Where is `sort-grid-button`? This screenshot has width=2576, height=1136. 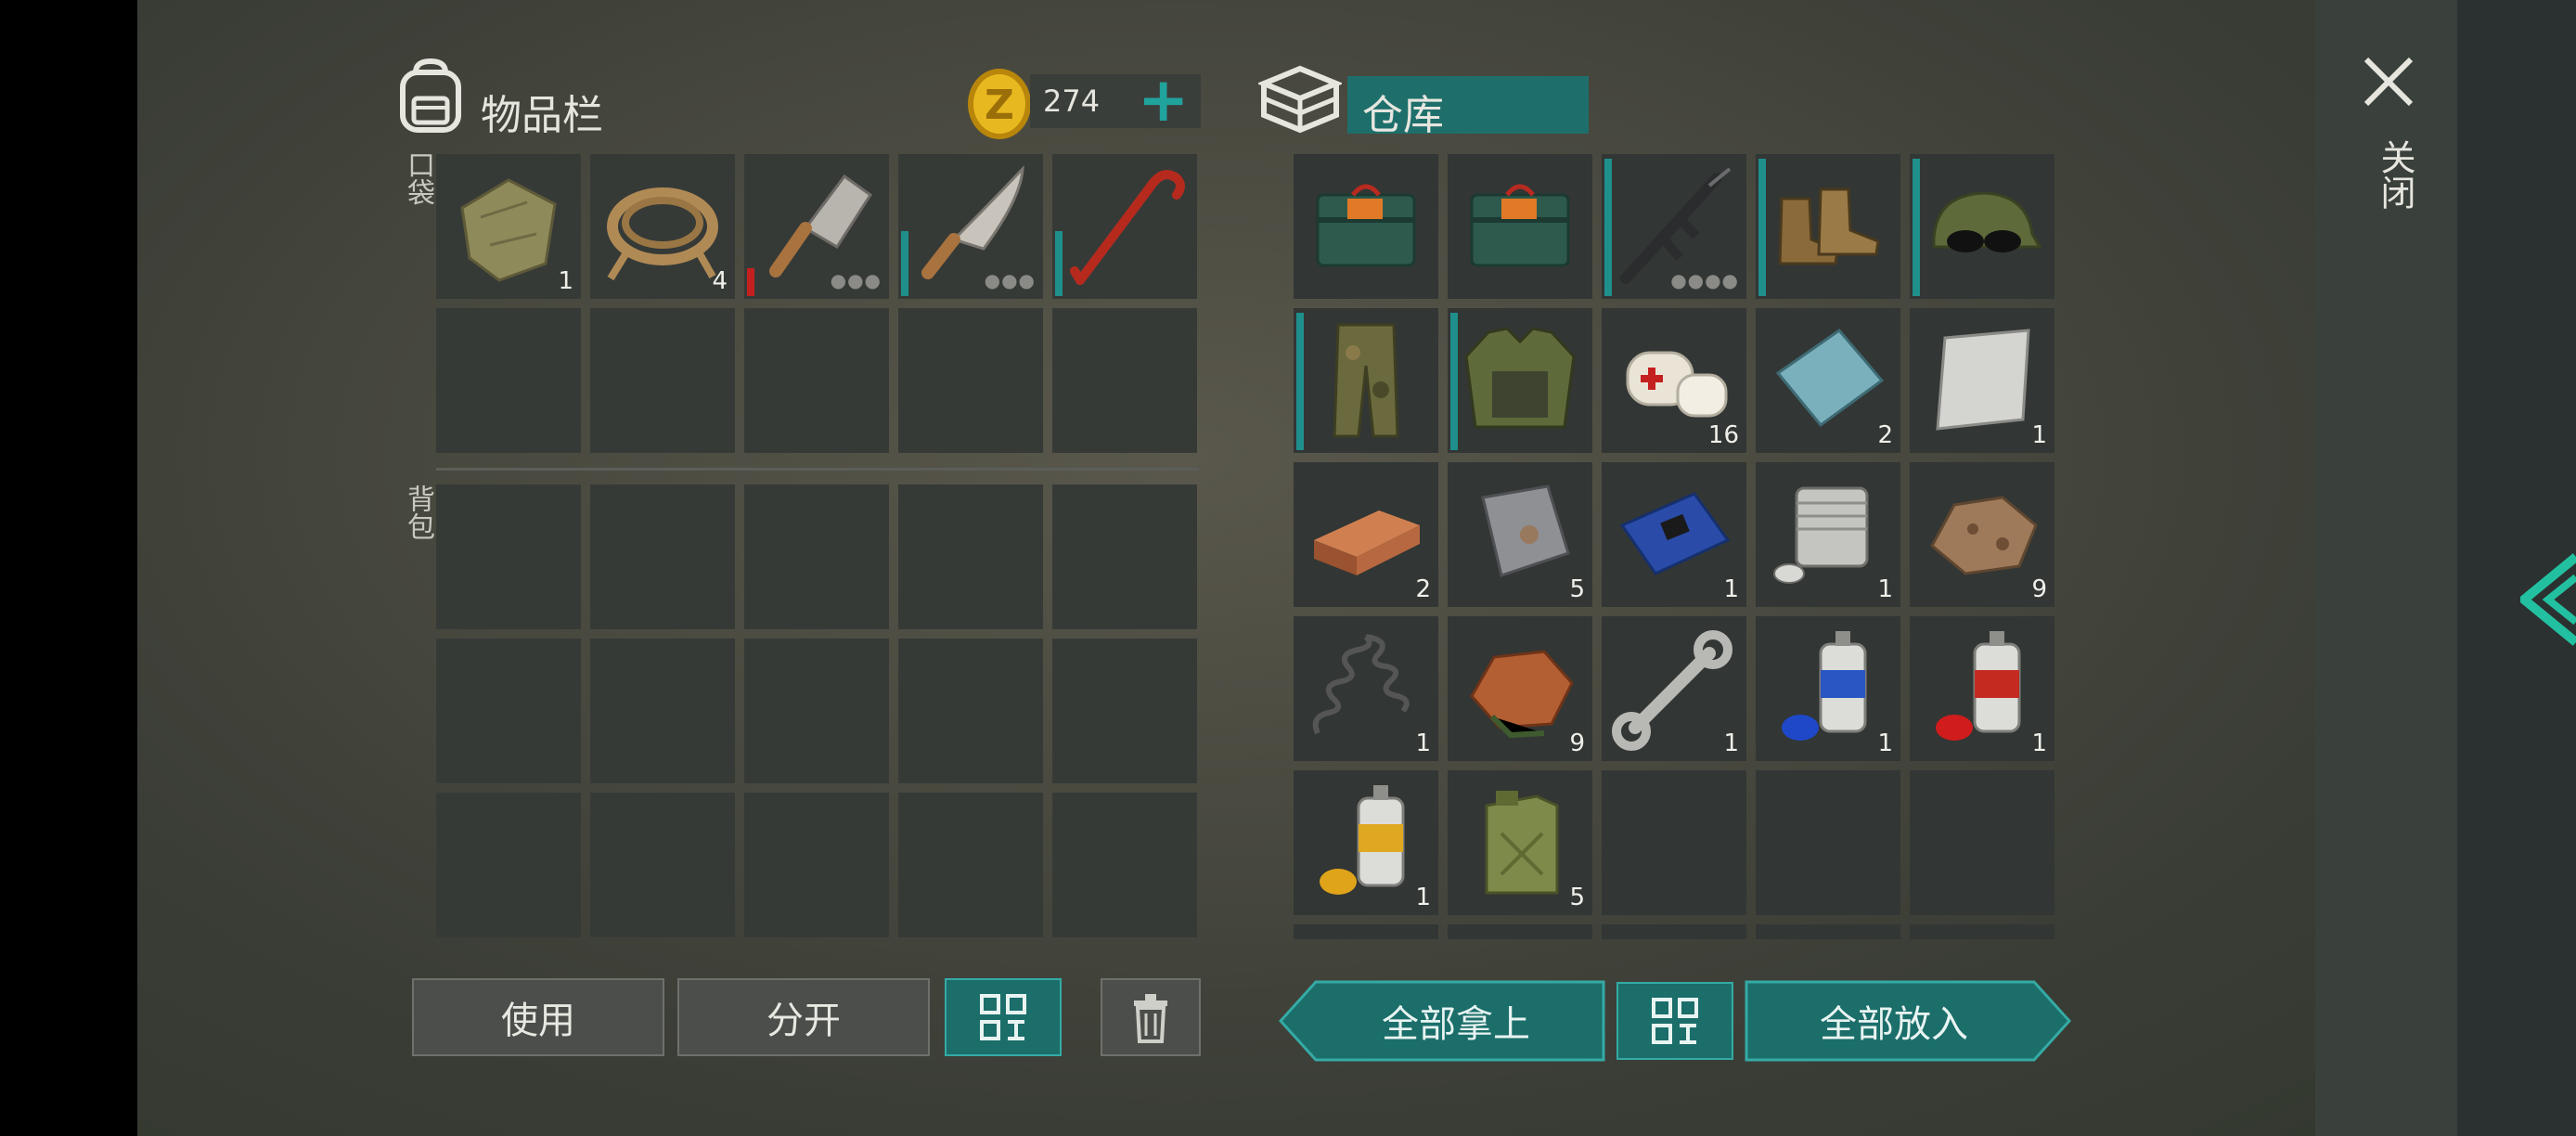 sort-grid-button is located at coordinates (1003, 1017).